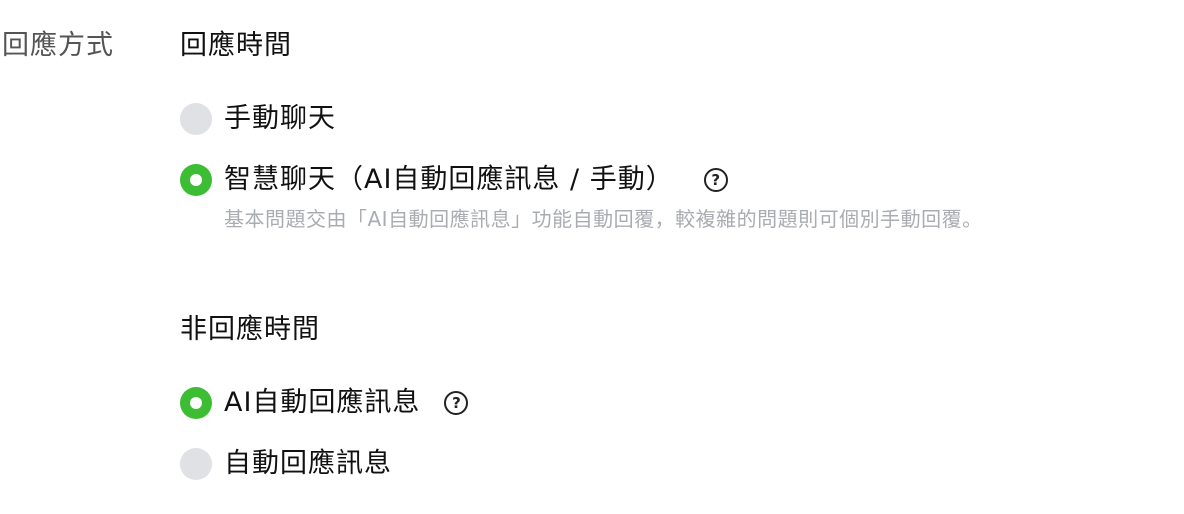 The width and height of the screenshot is (1184, 514). I want to click on off-hours-title: 非回應時間, so click(250, 329).